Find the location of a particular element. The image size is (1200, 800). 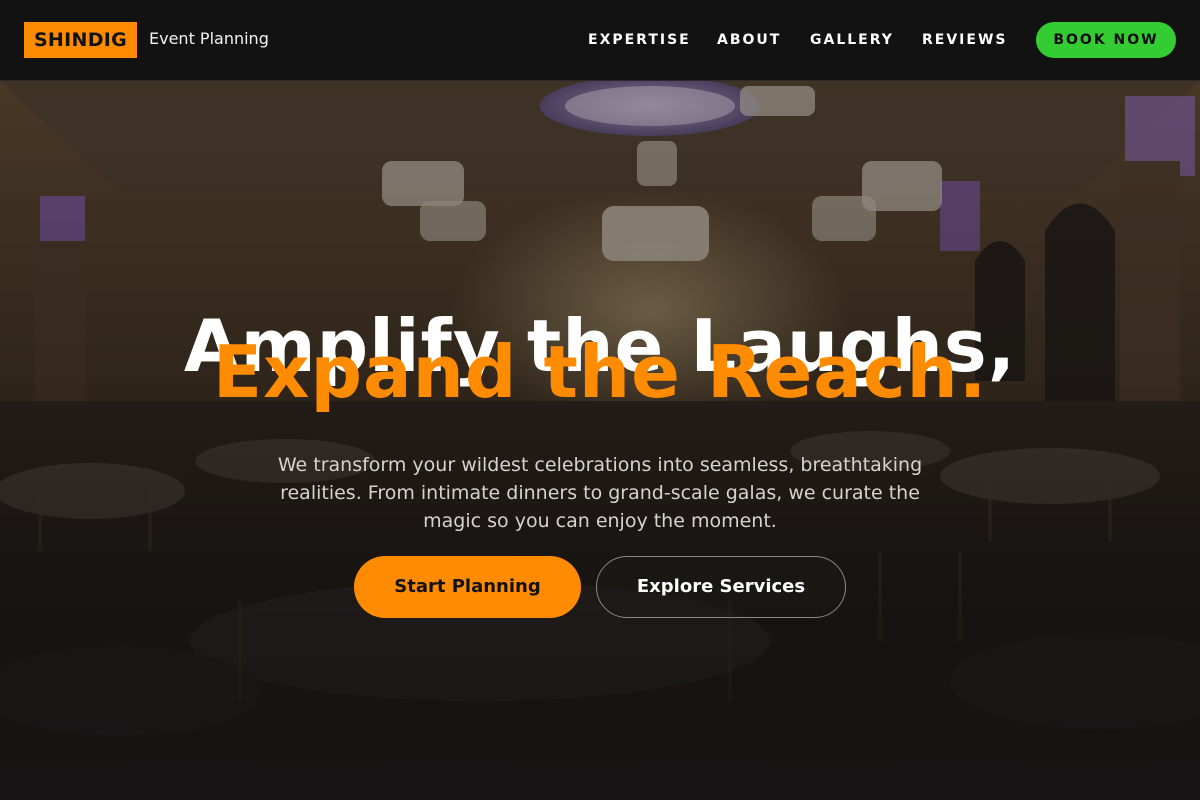

logo-subtitle: Event Planning is located at coordinates (209, 38).